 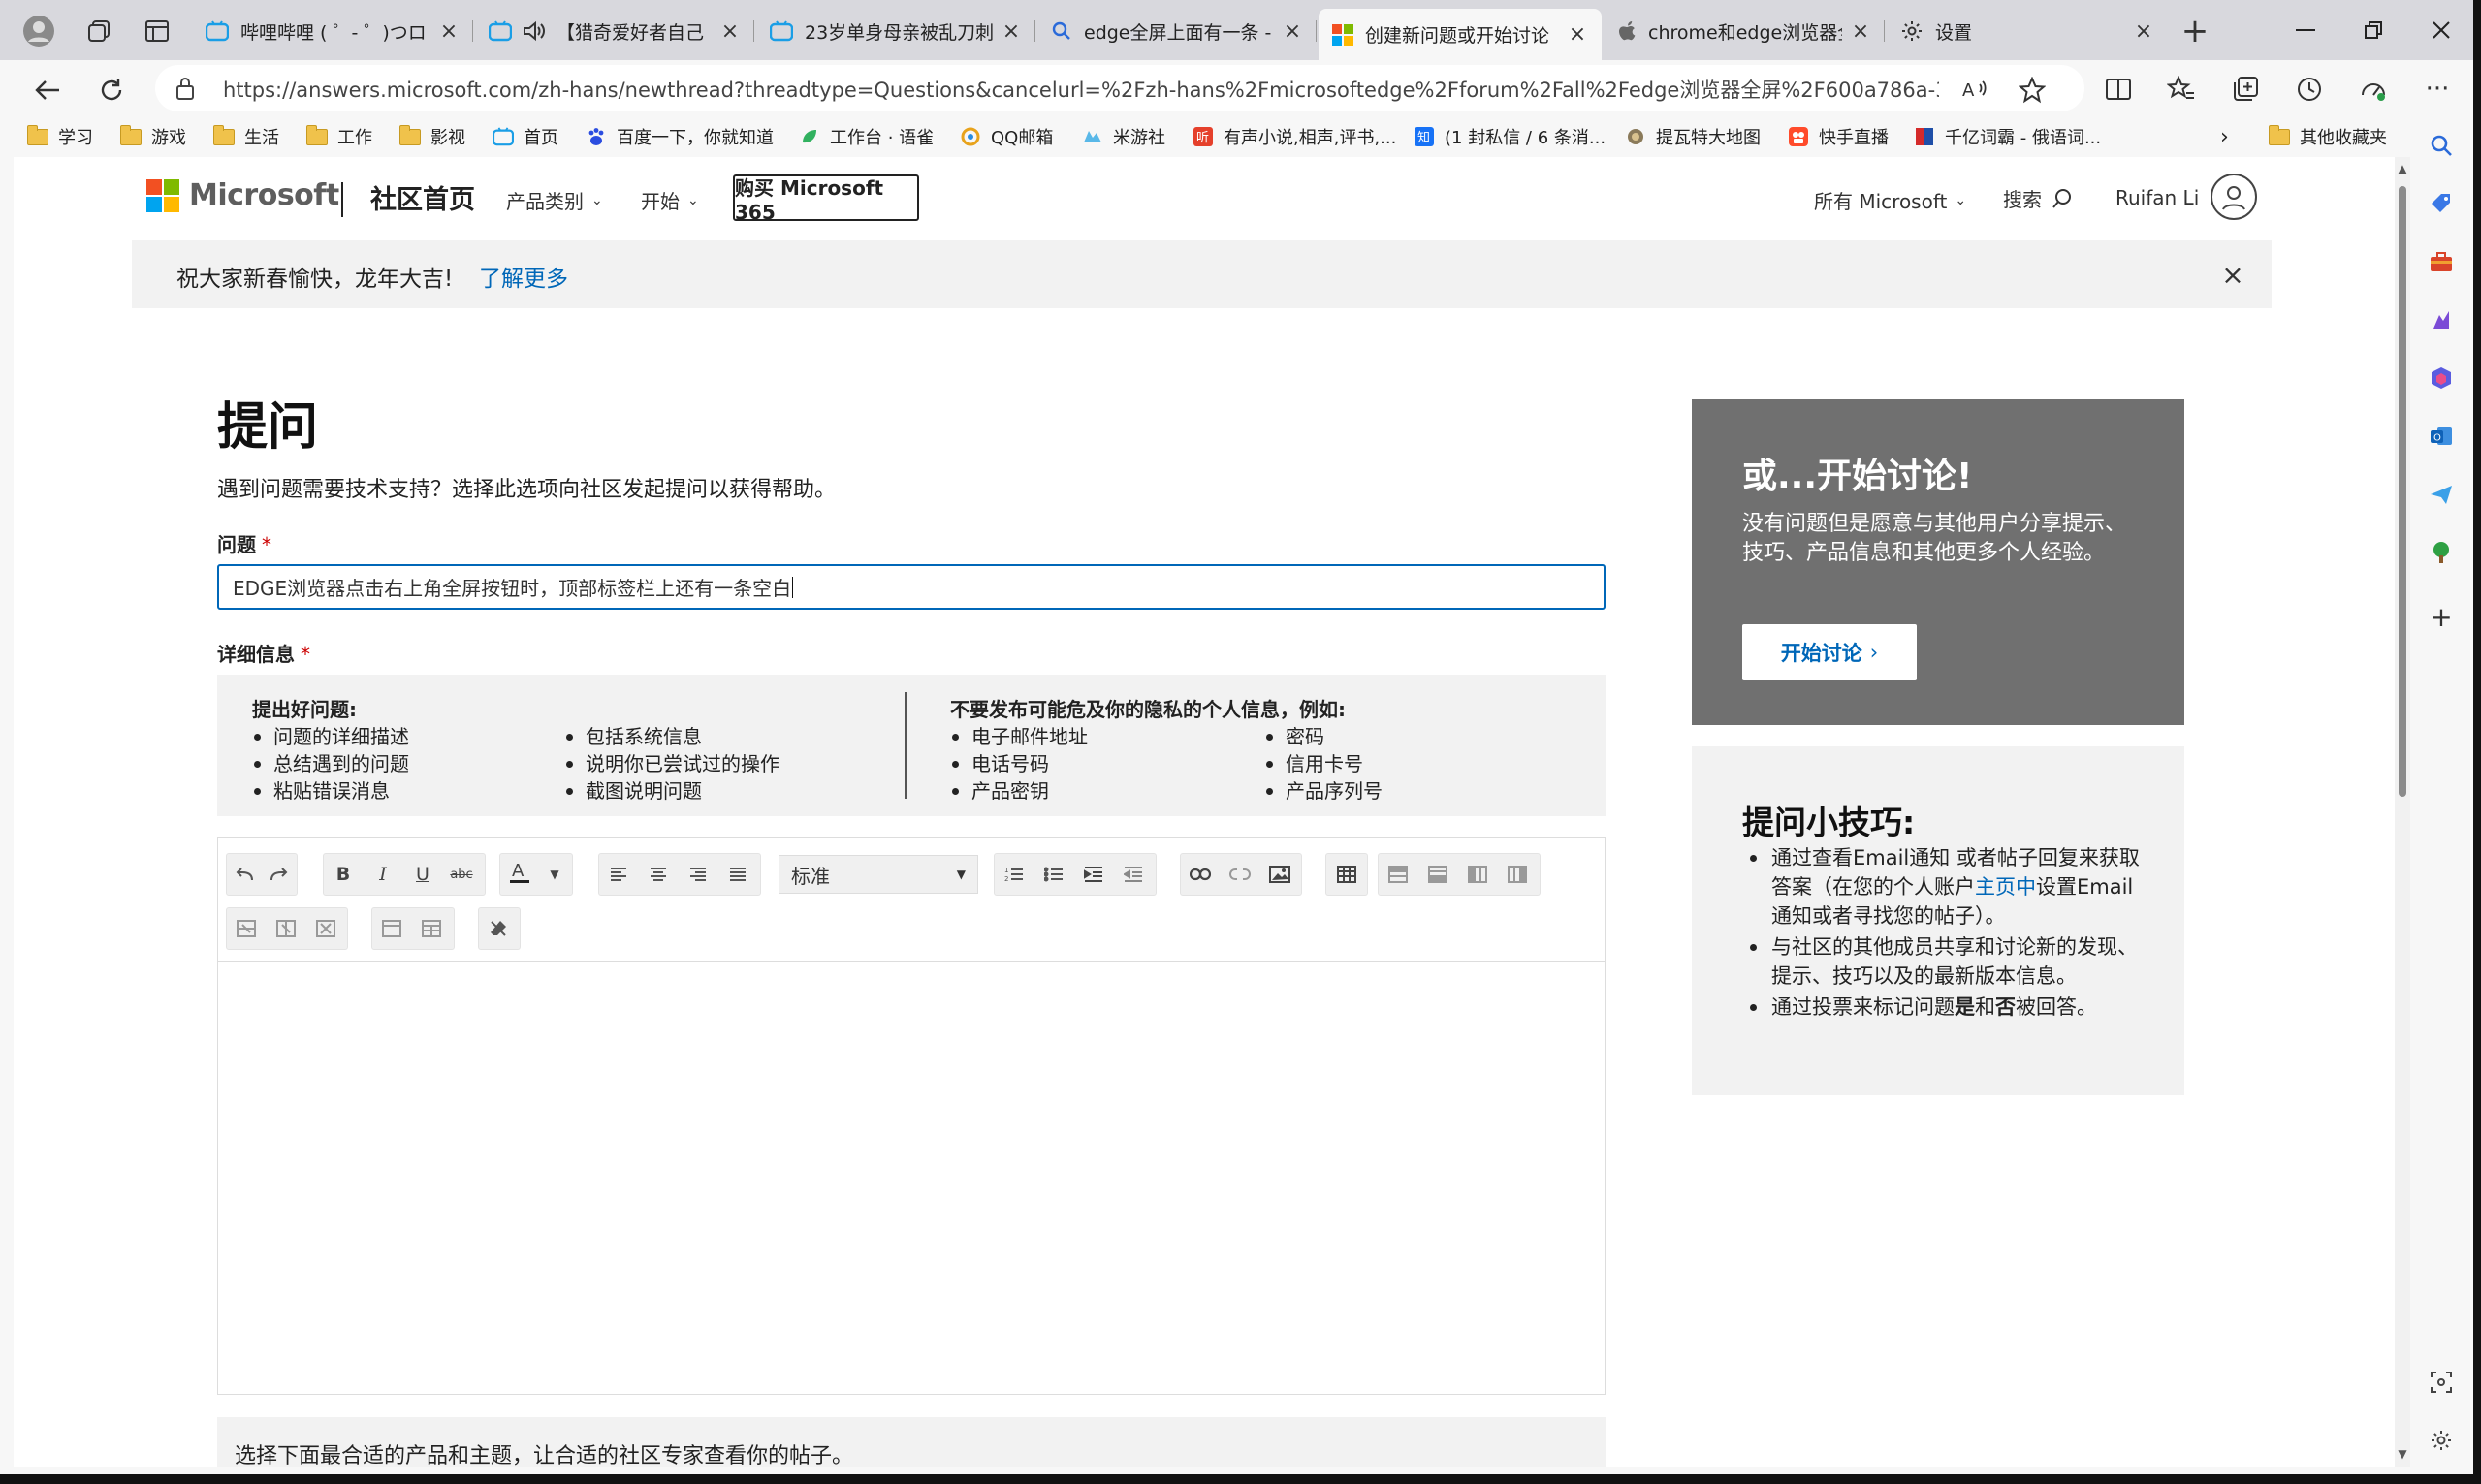 What do you see at coordinates (153, 136) in the screenshot?
I see `bookmark-folder-games: 游戏` at bounding box center [153, 136].